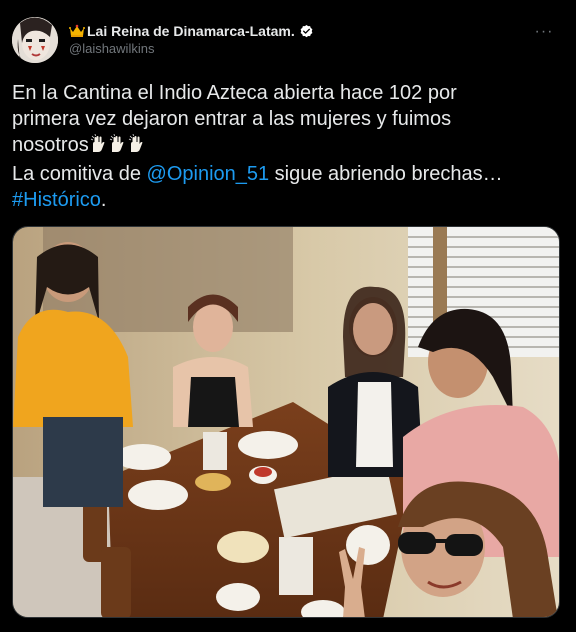 This screenshot has width=576, height=632. I want to click on author-name-row: Lai Reina de Dinamarca-Latam., so click(191, 31).